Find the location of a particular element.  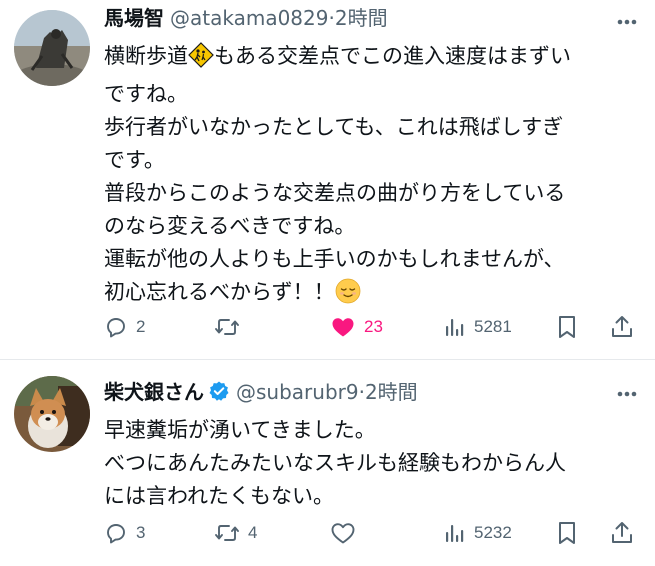

divider is located at coordinates (327, 359).